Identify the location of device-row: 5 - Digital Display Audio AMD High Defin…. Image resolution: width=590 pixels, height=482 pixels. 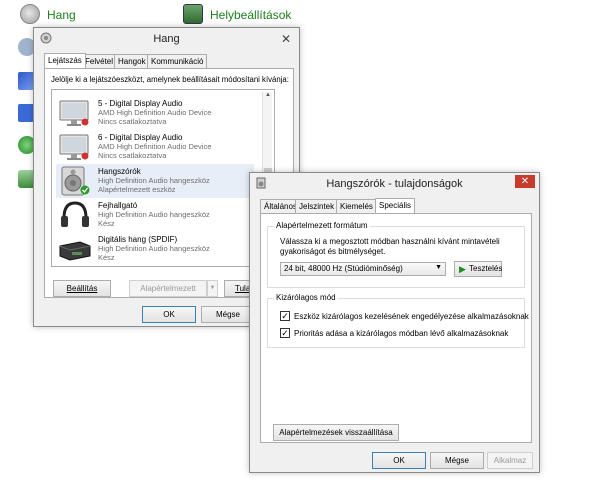
(155, 113).